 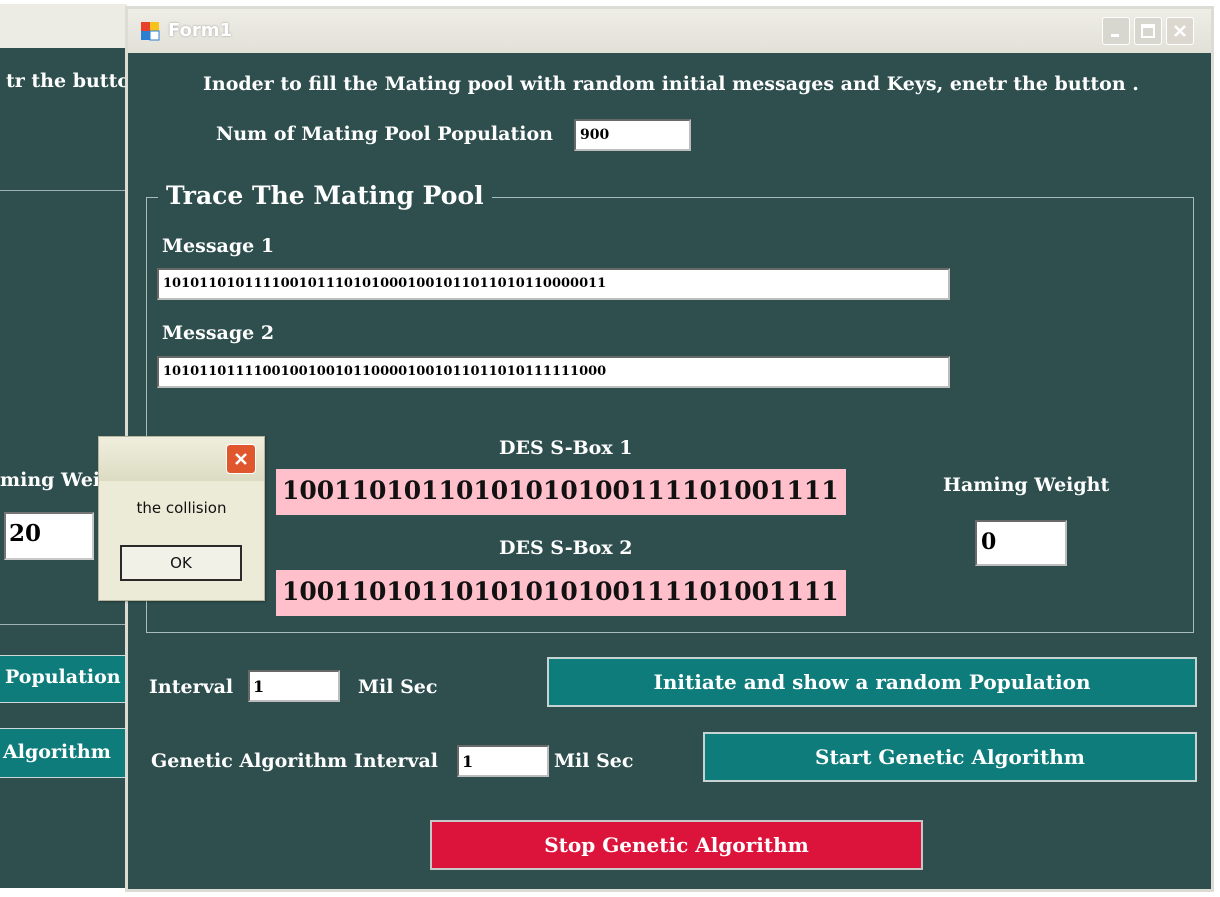 I want to click on interval-label: Interval, so click(x=191, y=687).